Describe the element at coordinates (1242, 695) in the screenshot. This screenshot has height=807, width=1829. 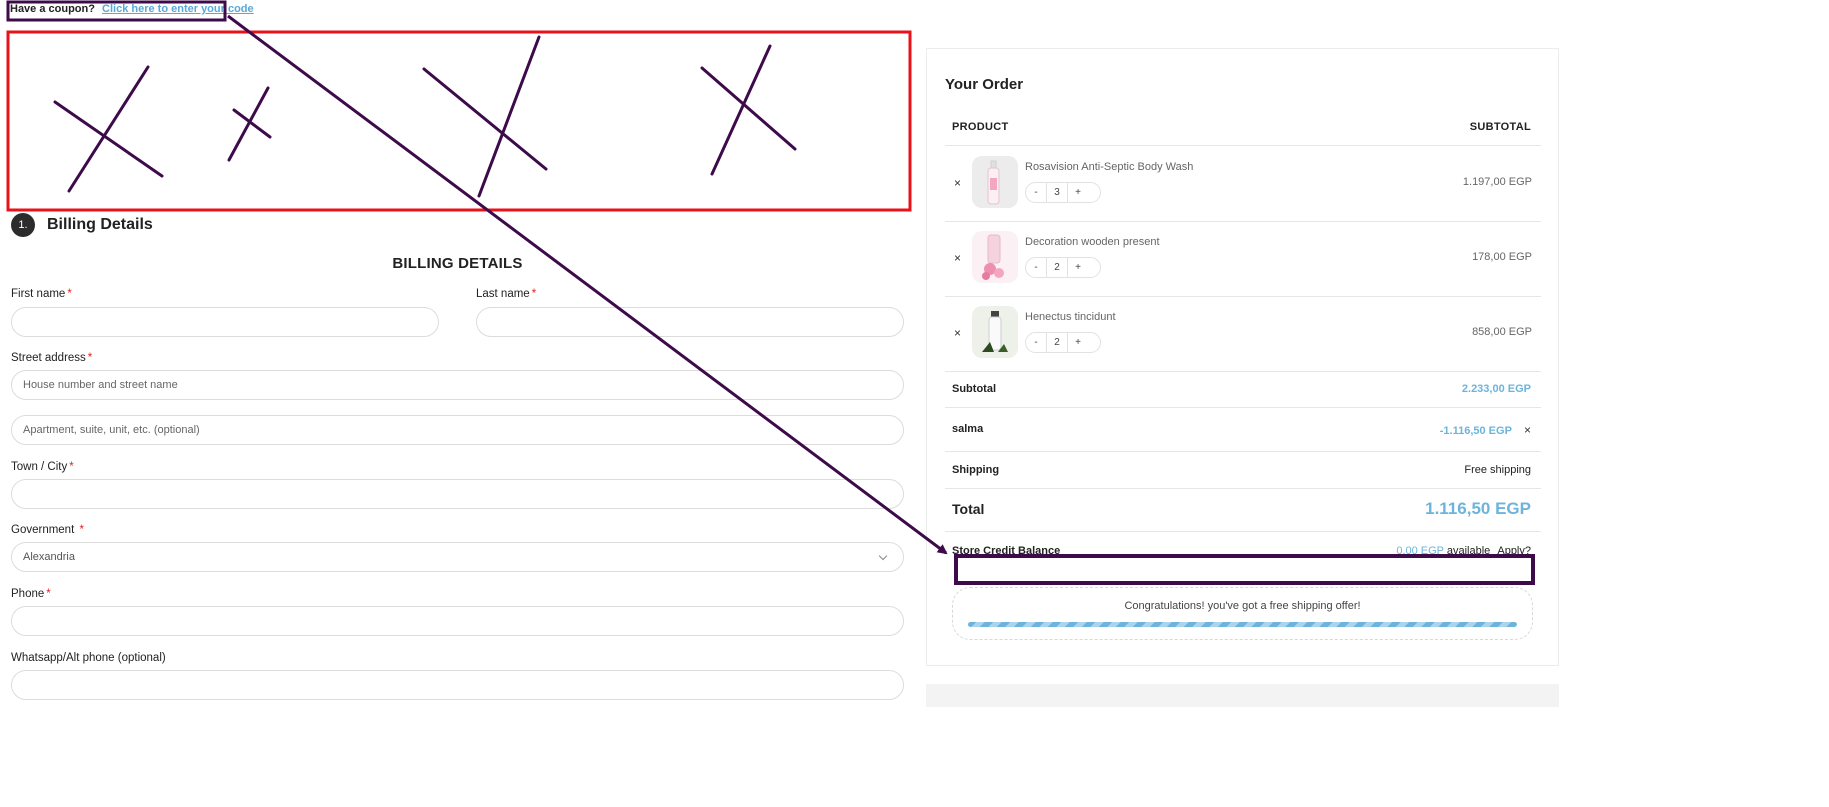
I see `payment-section-top` at that location.